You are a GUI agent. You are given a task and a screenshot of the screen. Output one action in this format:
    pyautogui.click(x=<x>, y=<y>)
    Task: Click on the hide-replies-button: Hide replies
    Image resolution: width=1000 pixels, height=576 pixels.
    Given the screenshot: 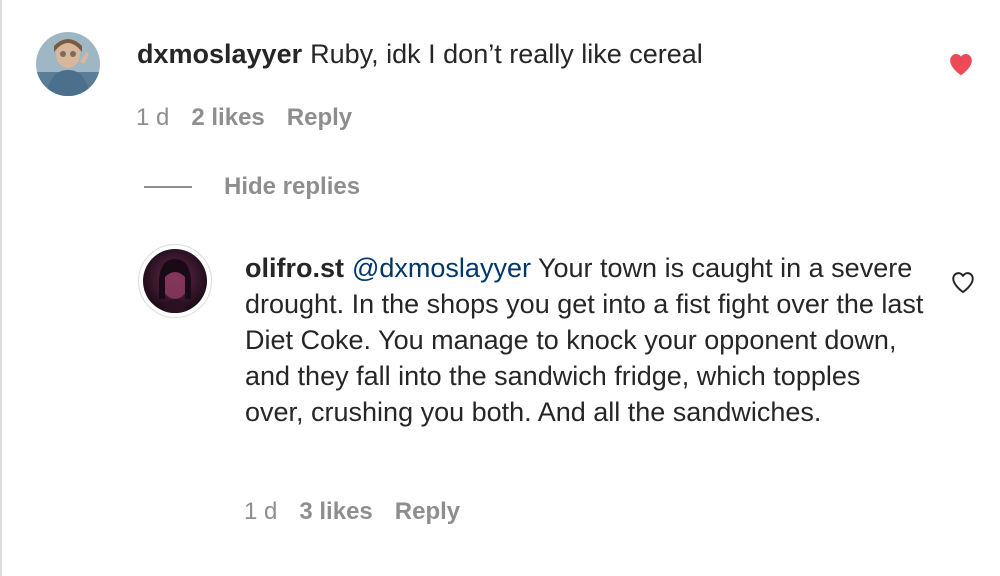 What is the action you would take?
    pyautogui.click(x=252, y=187)
    